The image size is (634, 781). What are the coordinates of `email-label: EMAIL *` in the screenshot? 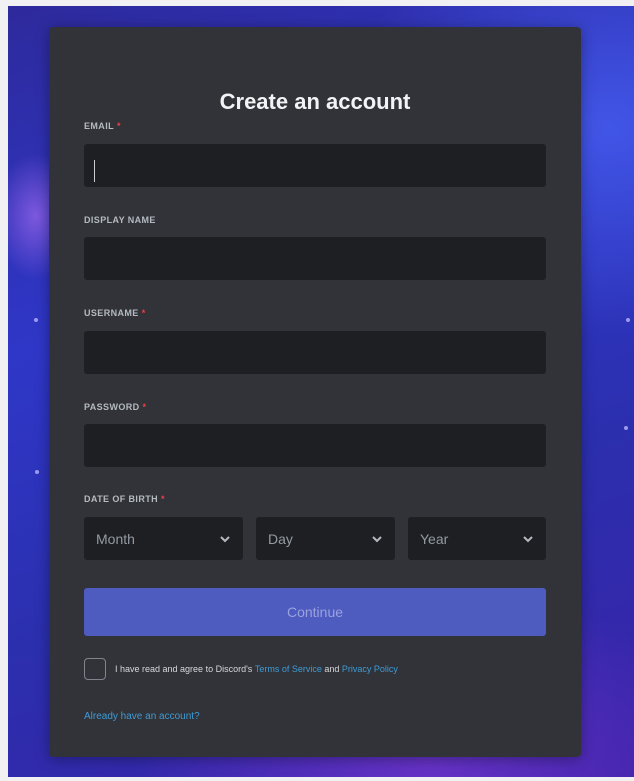 It's located at (102, 126).